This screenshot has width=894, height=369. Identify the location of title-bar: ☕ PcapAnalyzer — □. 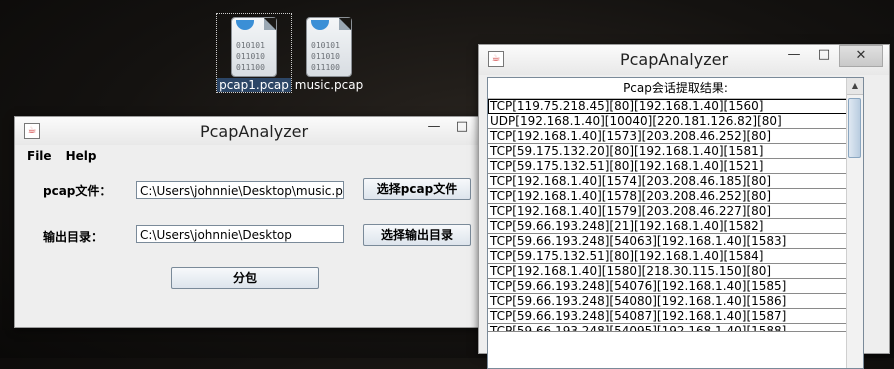
(254, 131).